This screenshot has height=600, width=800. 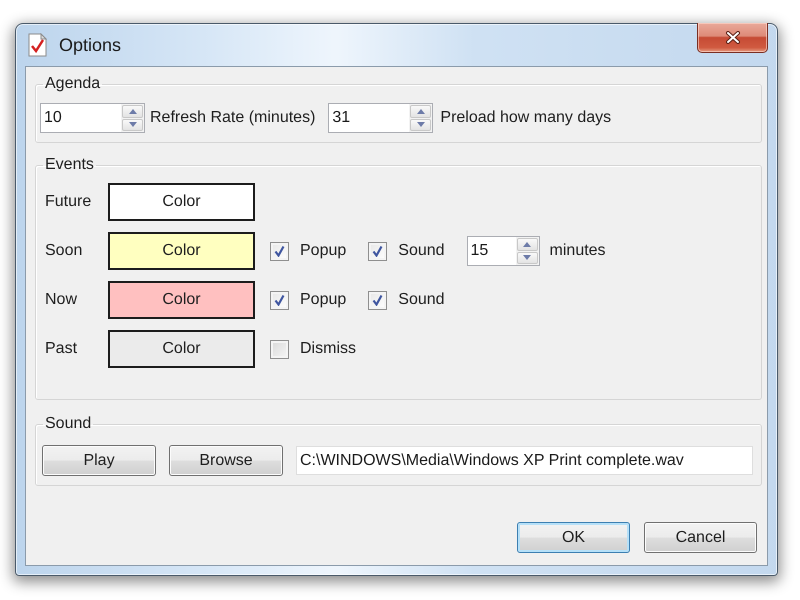 I want to click on close-icon, so click(x=732, y=37).